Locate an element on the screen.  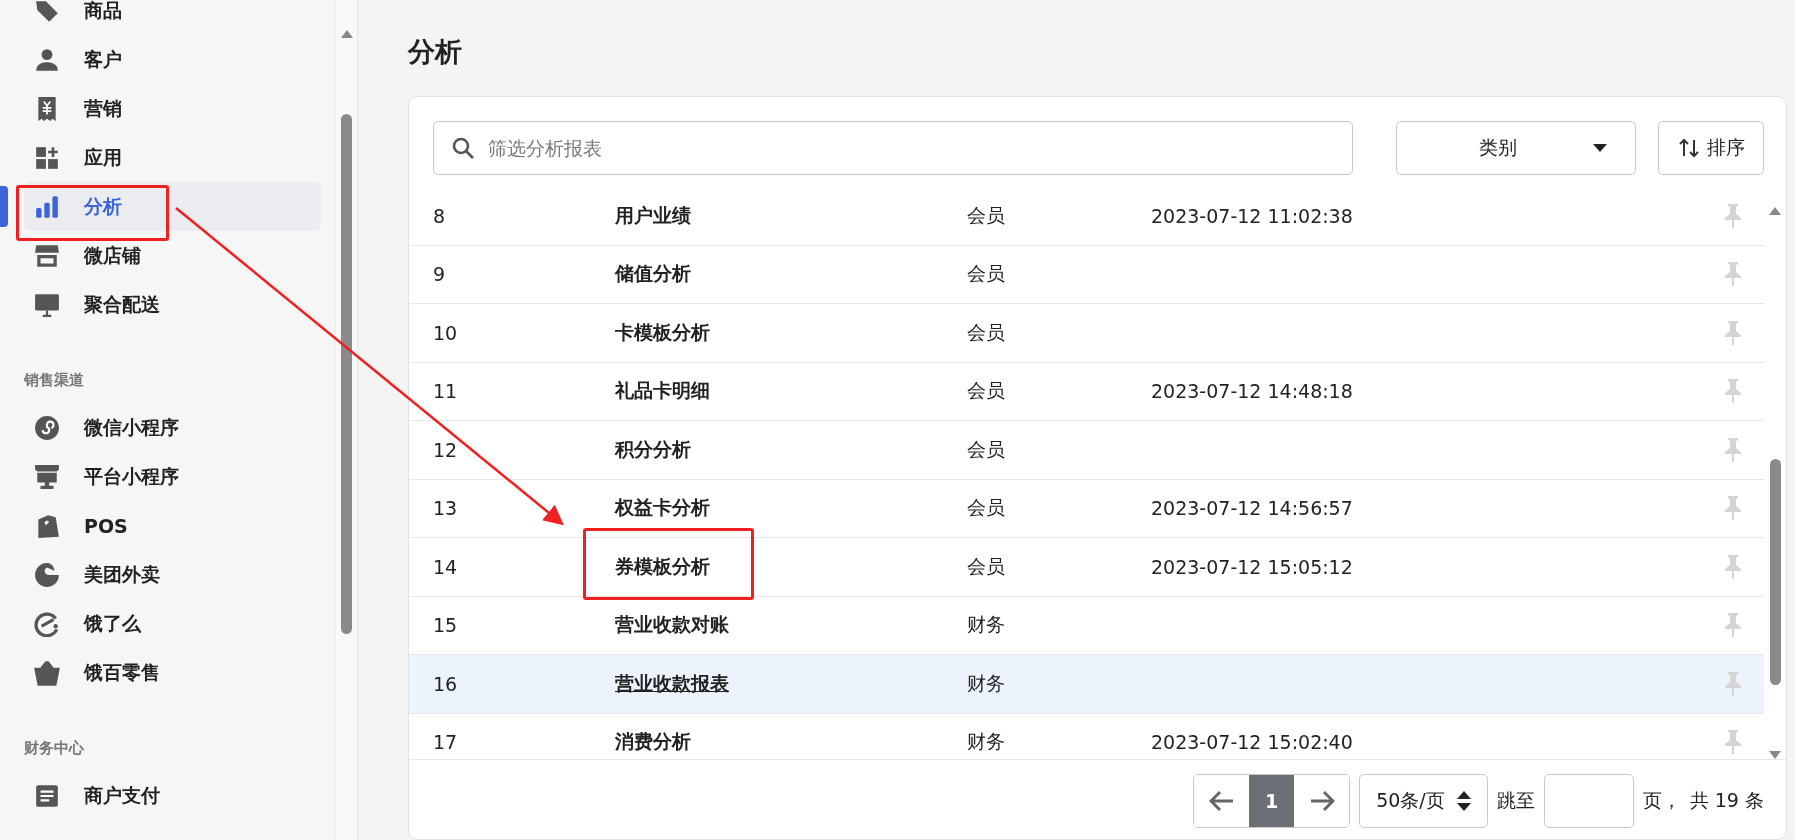
nav-item: 应用 is located at coordinates (172, 157).